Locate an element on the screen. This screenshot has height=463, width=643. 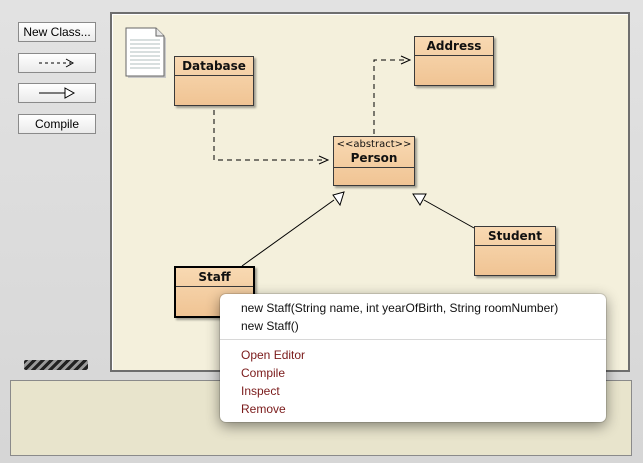
compile-button: Compile is located at coordinates (57, 124).